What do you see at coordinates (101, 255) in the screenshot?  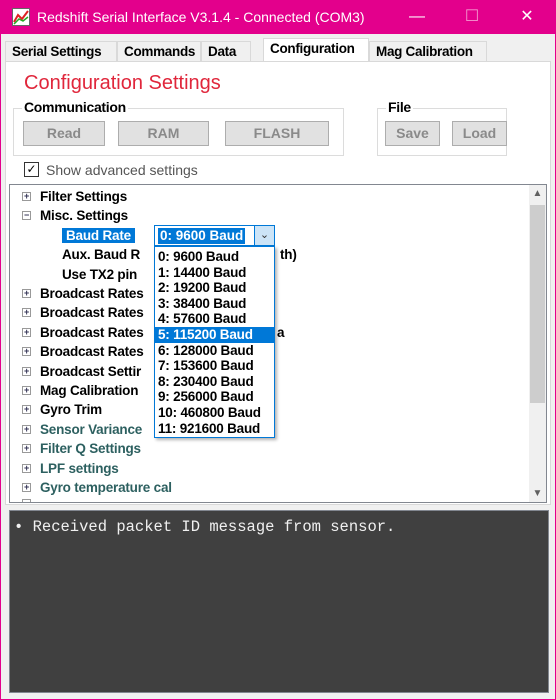 I see `tree-item-label: Aux. Baud R` at bounding box center [101, 255].